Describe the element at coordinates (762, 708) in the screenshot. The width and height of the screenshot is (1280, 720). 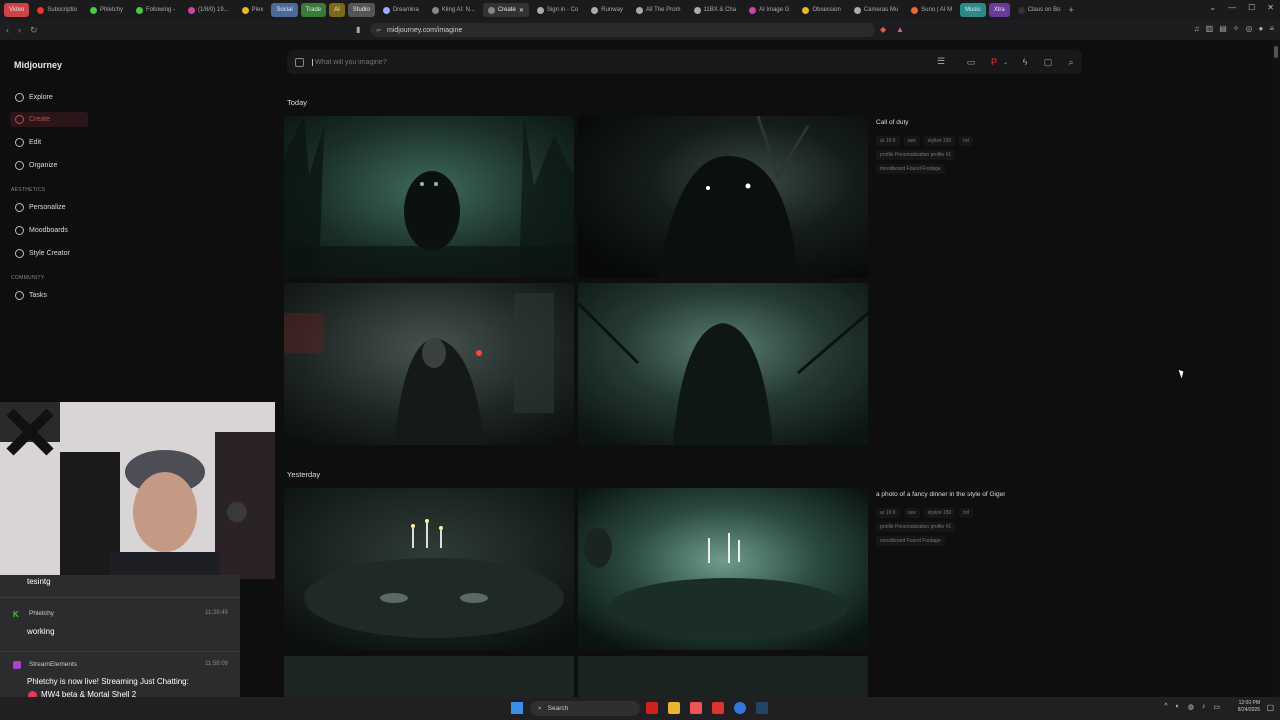
I see `steam-icon` at that location.